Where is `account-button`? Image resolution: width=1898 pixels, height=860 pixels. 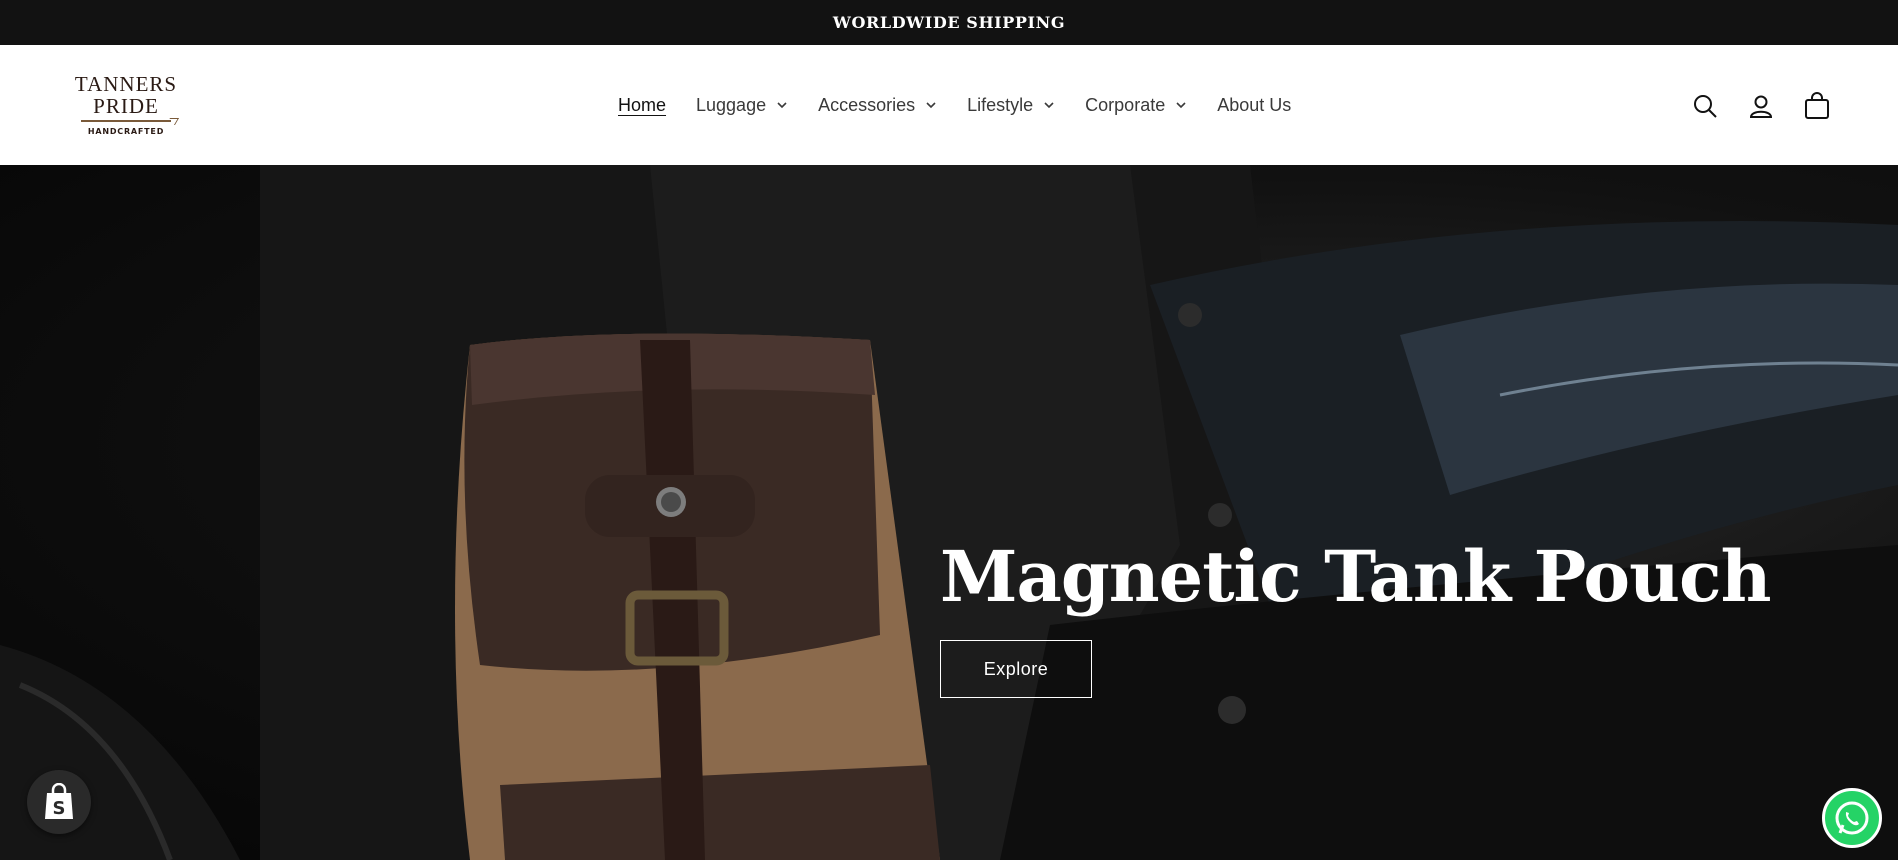 account-button is located at coordinates (1761, 106).